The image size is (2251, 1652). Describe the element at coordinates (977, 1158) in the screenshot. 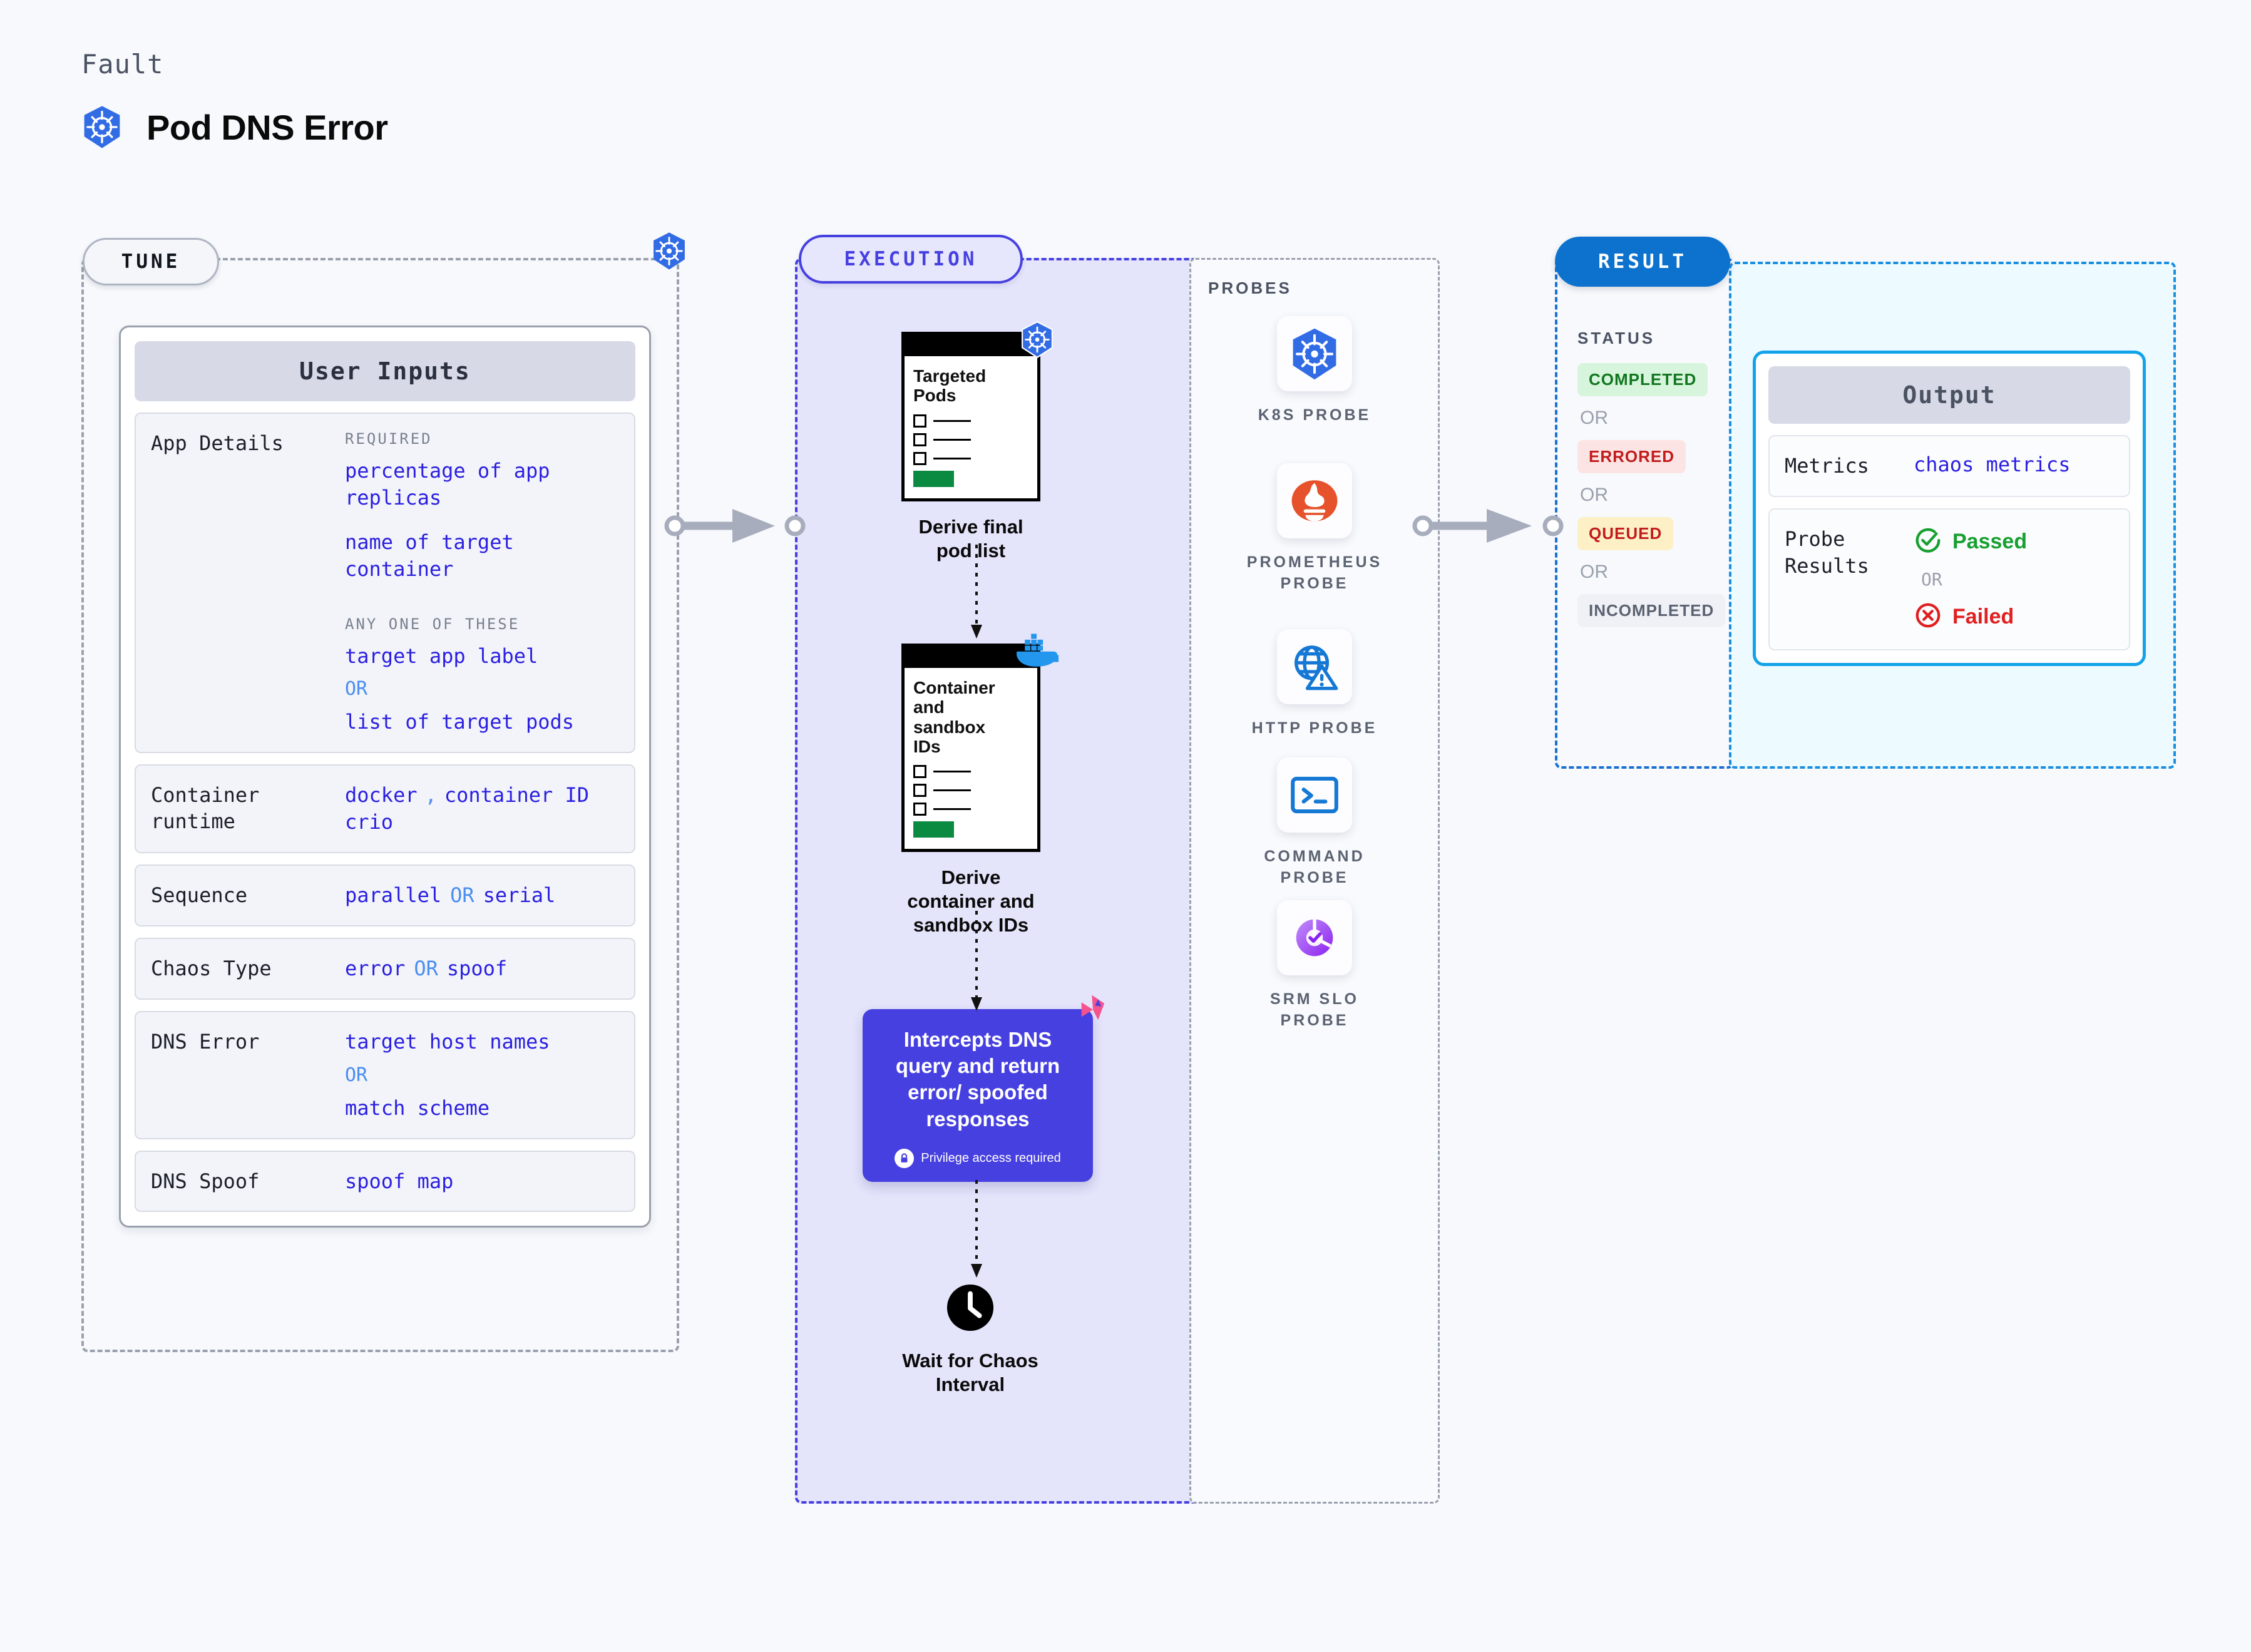

I see `privilege-note: Privilege access required` at that location.